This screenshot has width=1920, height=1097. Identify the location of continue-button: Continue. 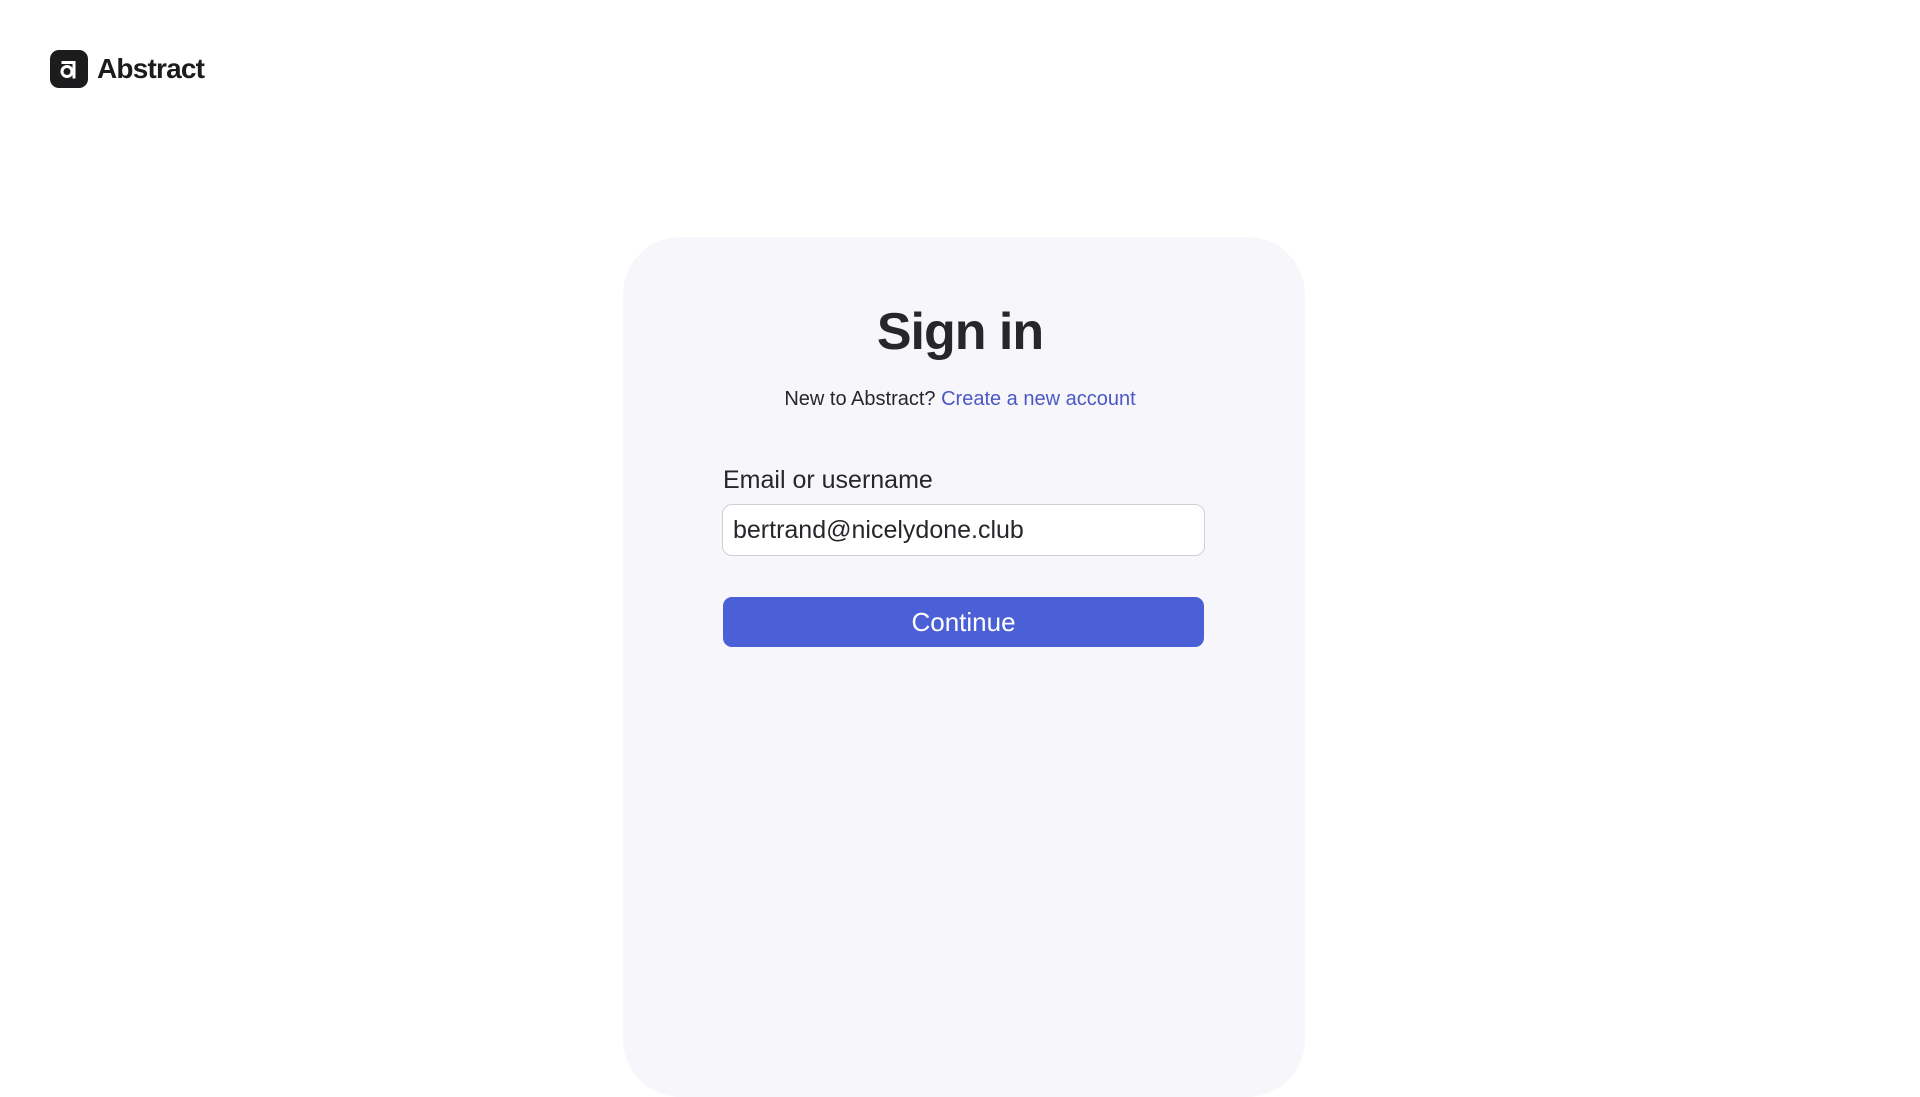
(963, 622).